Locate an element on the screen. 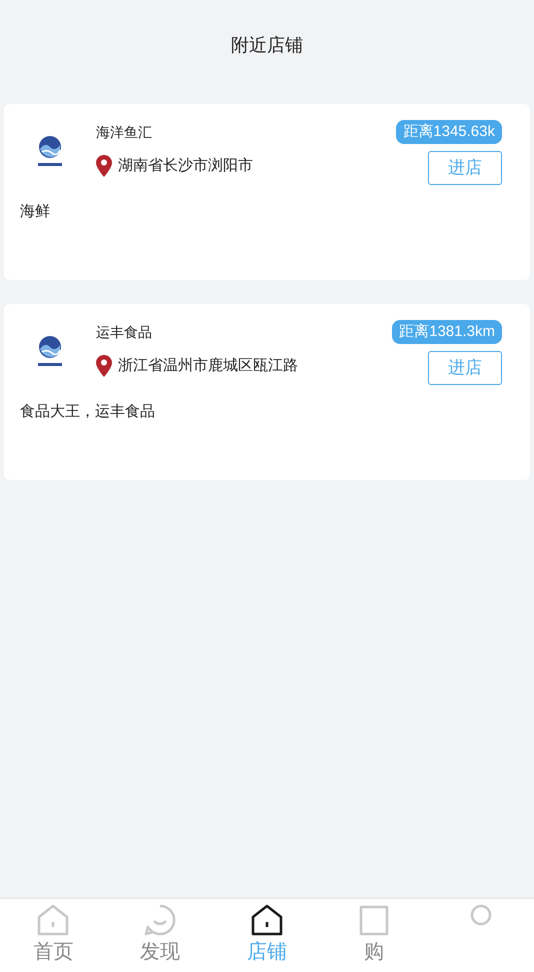 The height and width of the screenshot is (972, 534). store-description: 食品大王，运丰食品 is located at coordinates (87, 412).